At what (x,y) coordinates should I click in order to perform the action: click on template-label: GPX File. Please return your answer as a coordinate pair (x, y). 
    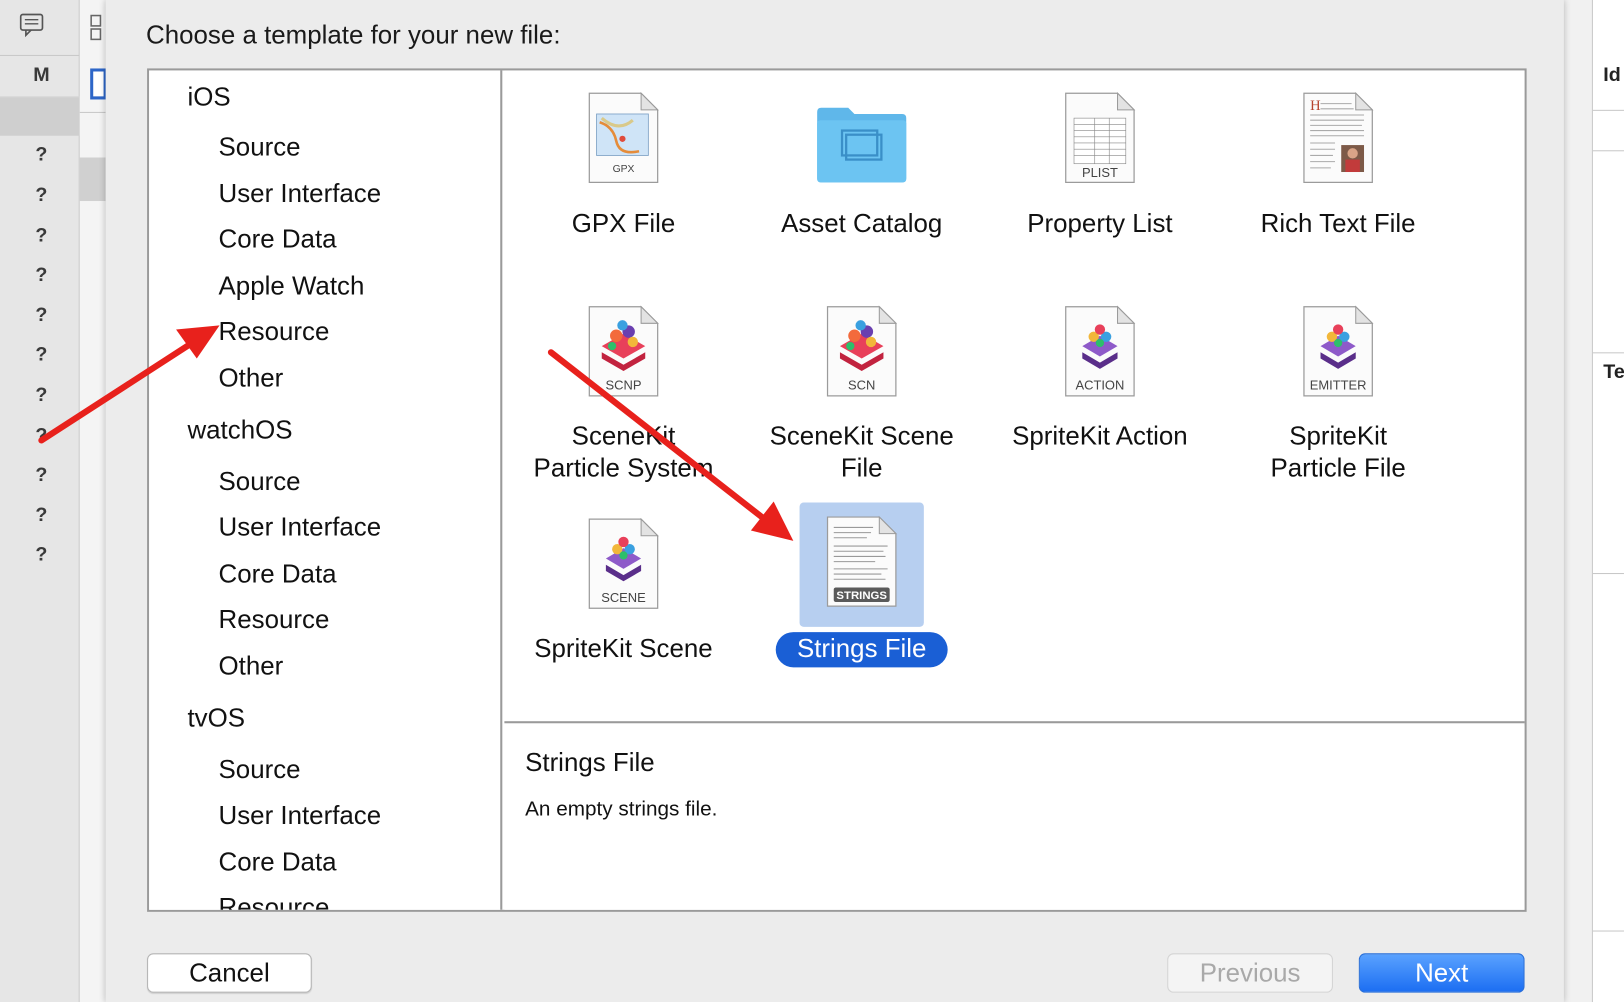
    Looking at the image, I should click on (623, 224).